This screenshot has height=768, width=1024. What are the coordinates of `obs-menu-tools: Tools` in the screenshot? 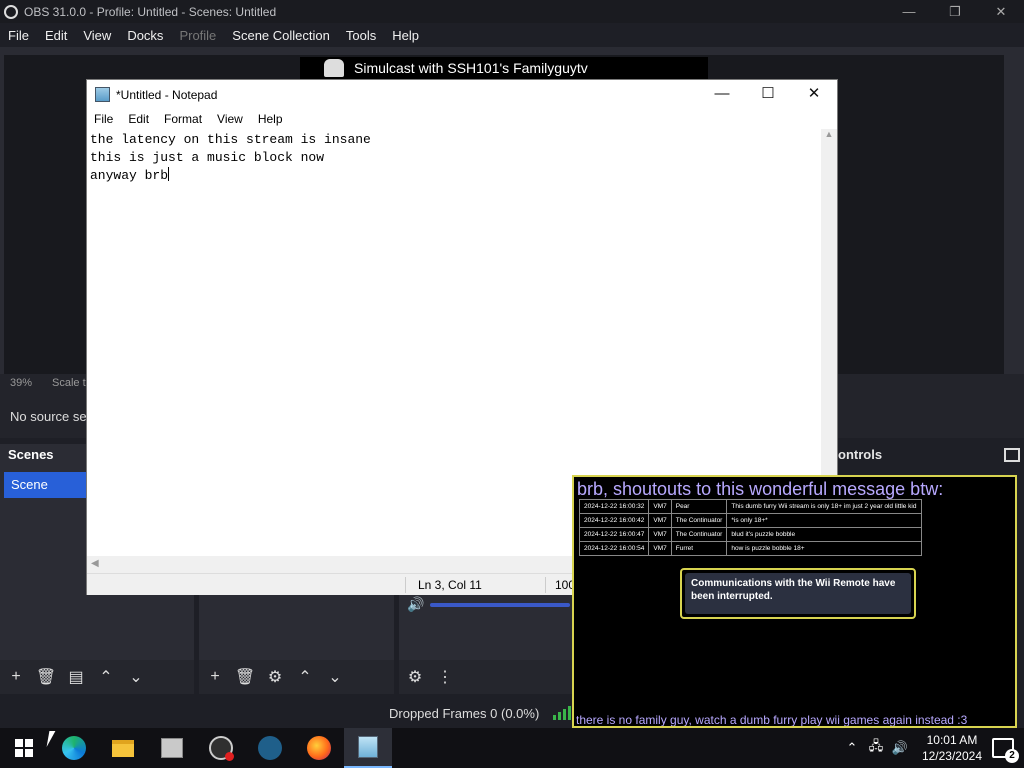 It's located at (361, 35).